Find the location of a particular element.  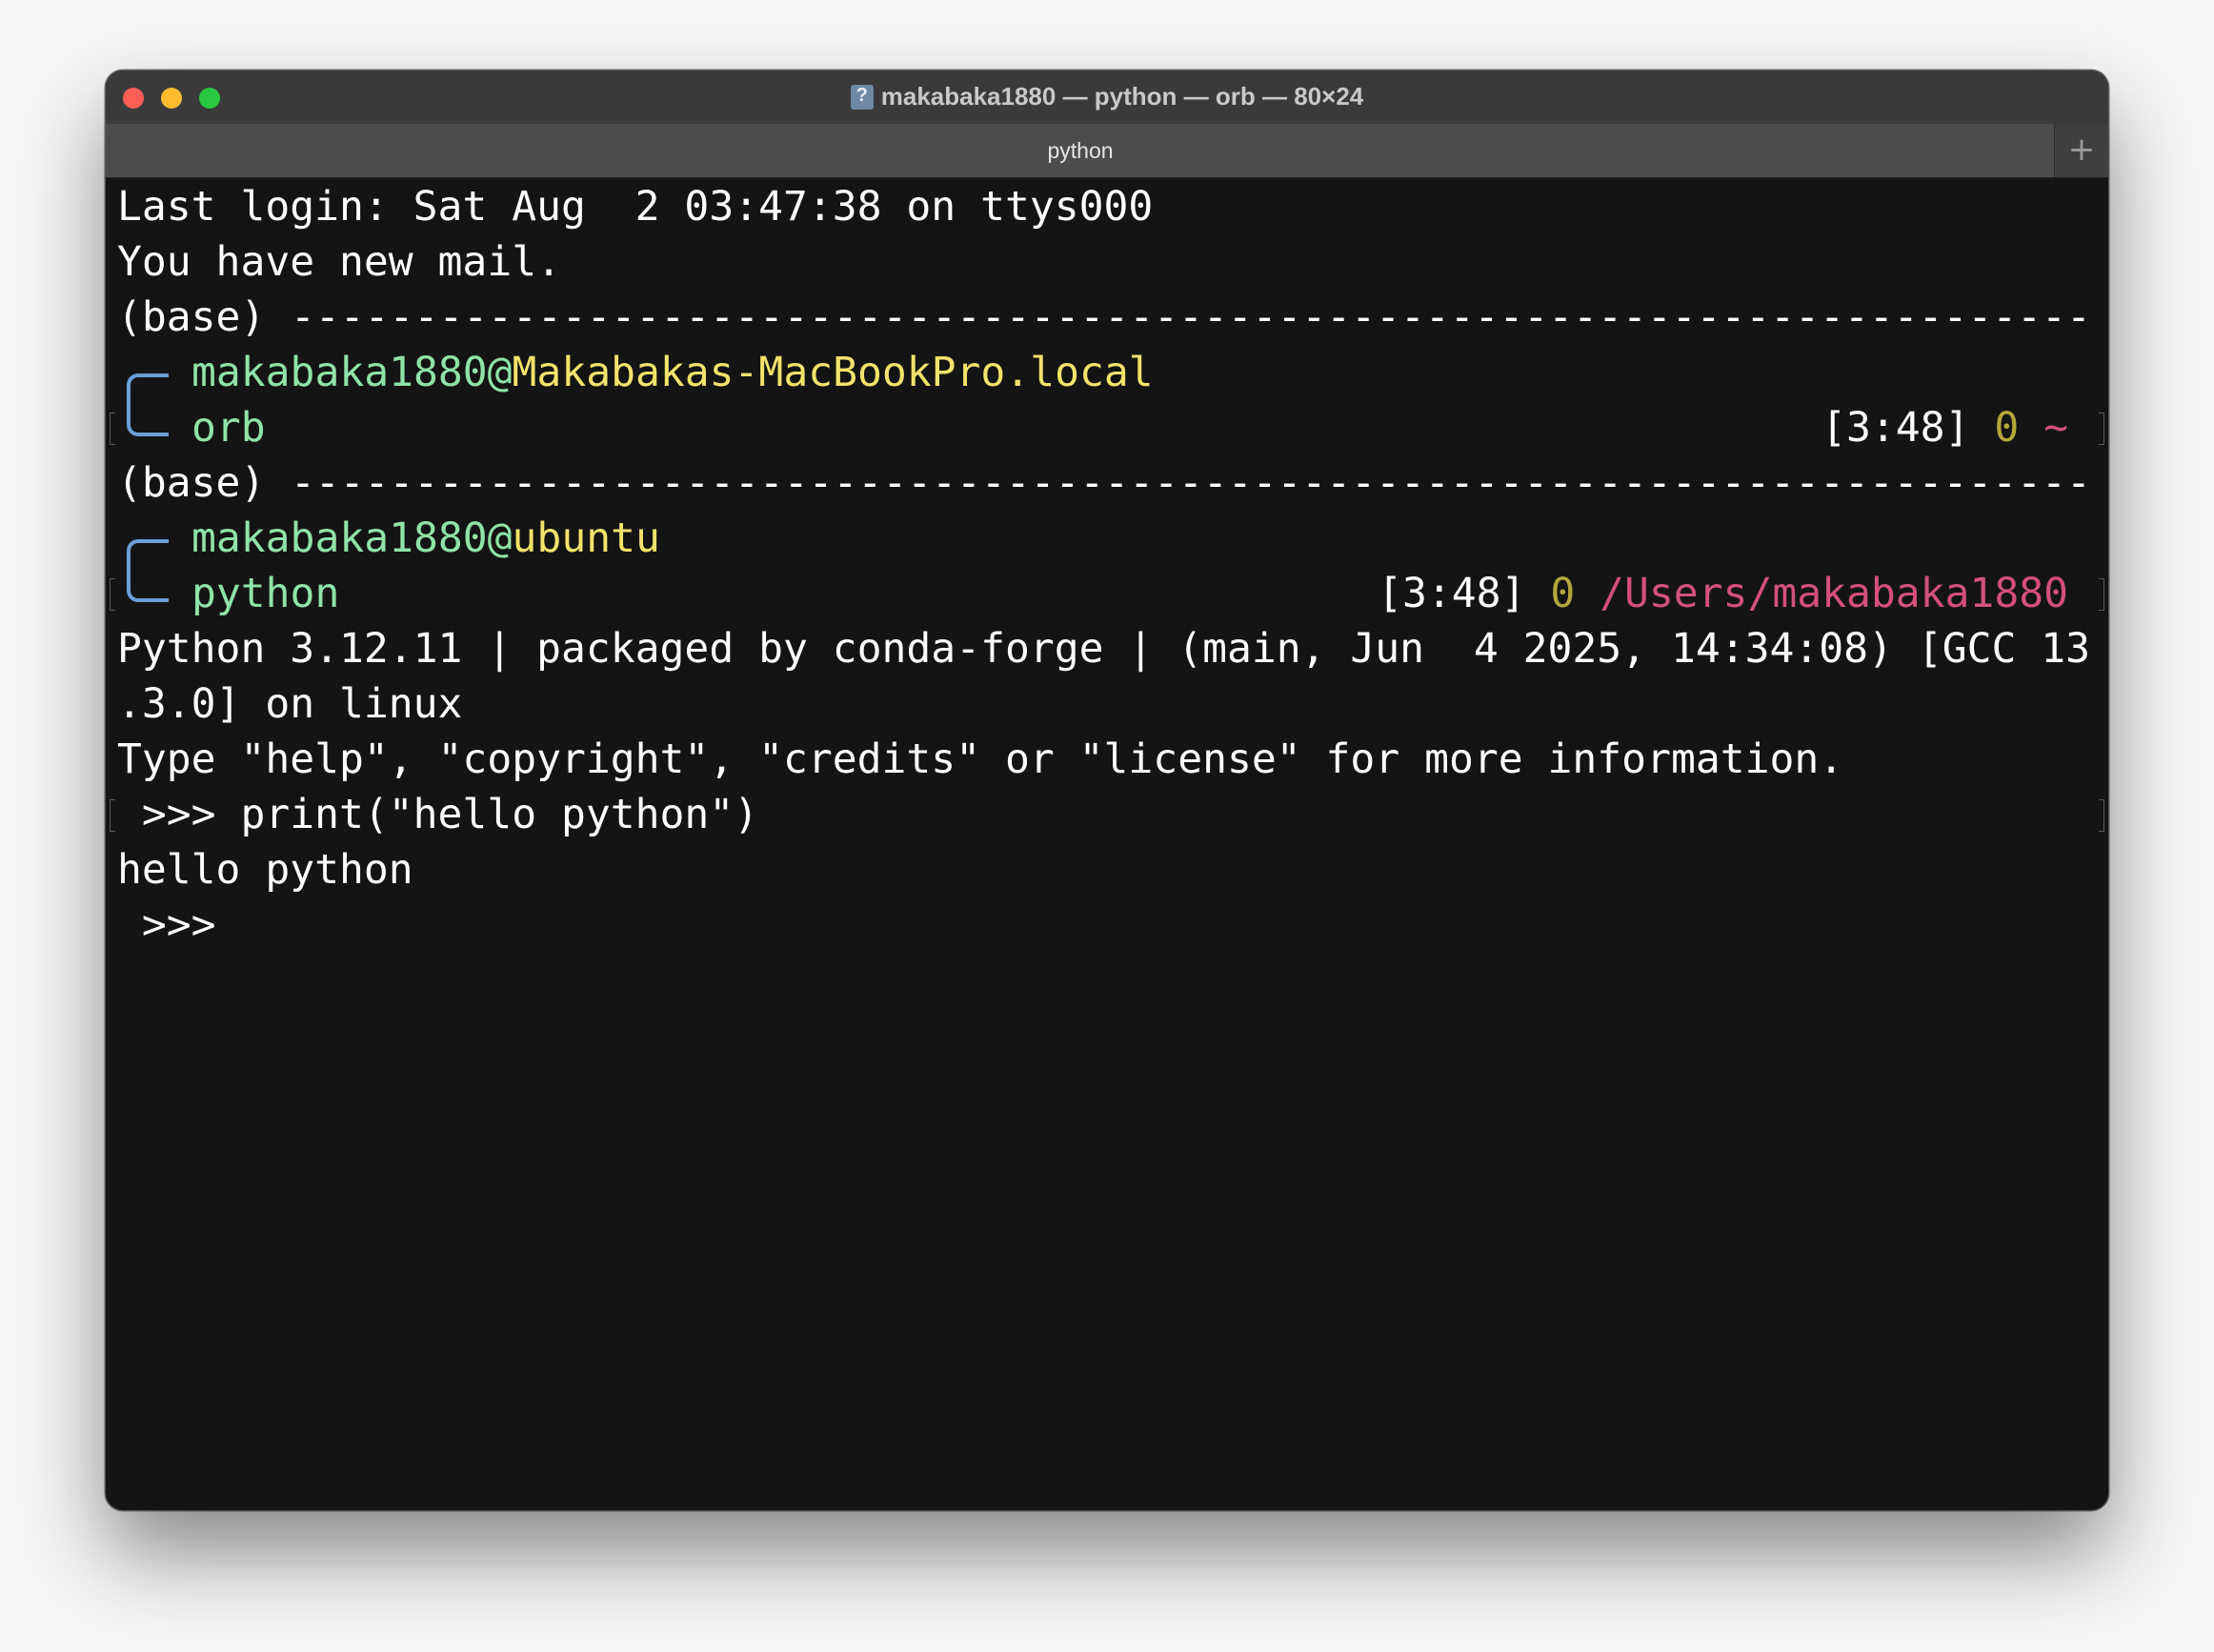

prompt1-command: orb is located at coordinates (228, 428).